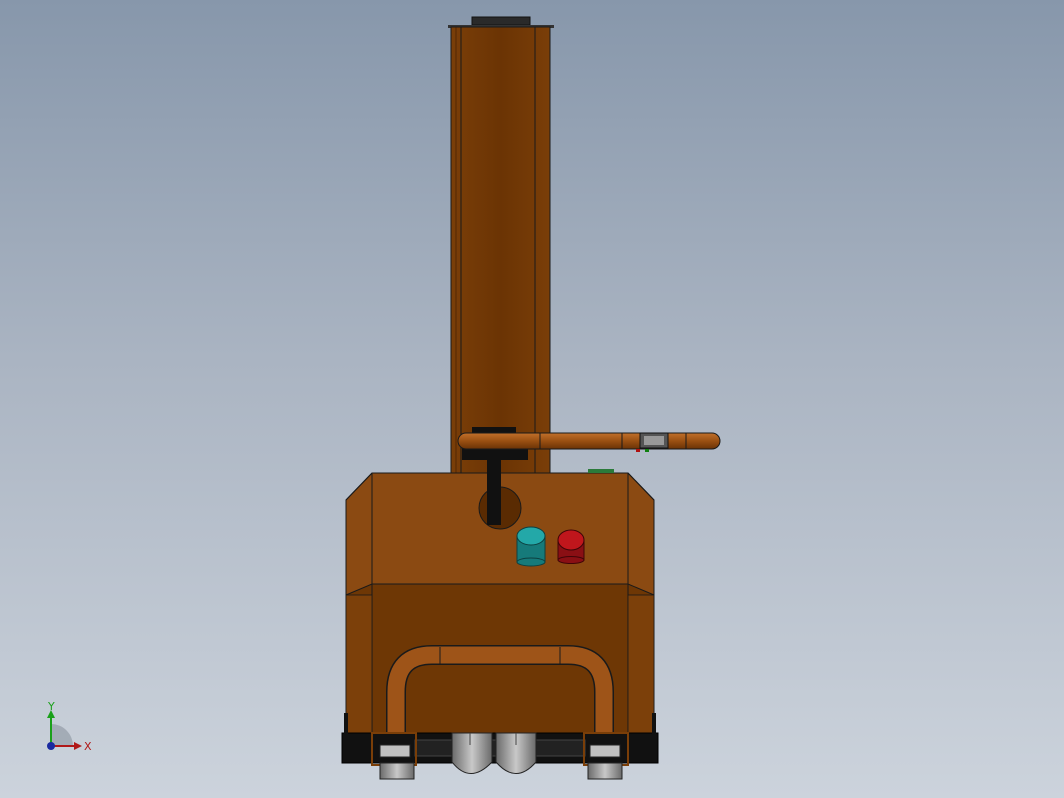 Image resolution: width=1064 pixels, height=798 pixels. What do you see at coordinates (605, 751) in the screenshot?
I see `right-wheel-bracket` at bounding box center [605, 751].